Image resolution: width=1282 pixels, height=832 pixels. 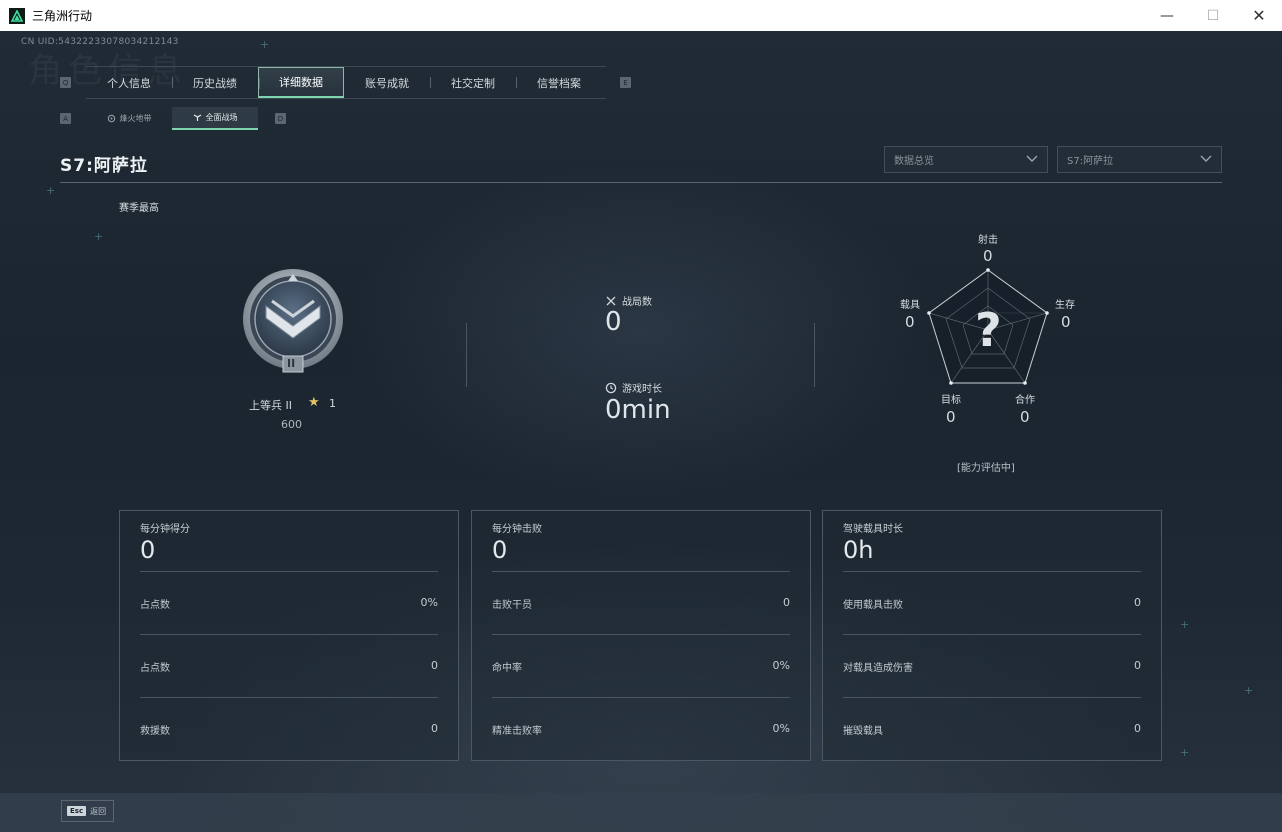 I want to click on season-dropdown: S7:阿萨拉, so click(x=1139, y=159).